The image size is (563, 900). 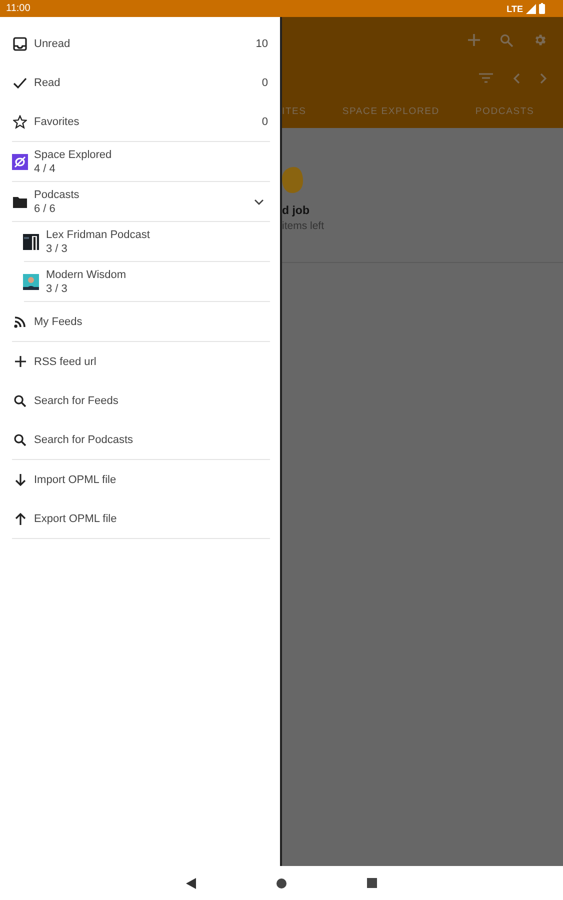 What do you see at coordinates (140, 400) in the screenshot?
I see `drawer-item: Search for Feeds` at bounding box center [140, 400].